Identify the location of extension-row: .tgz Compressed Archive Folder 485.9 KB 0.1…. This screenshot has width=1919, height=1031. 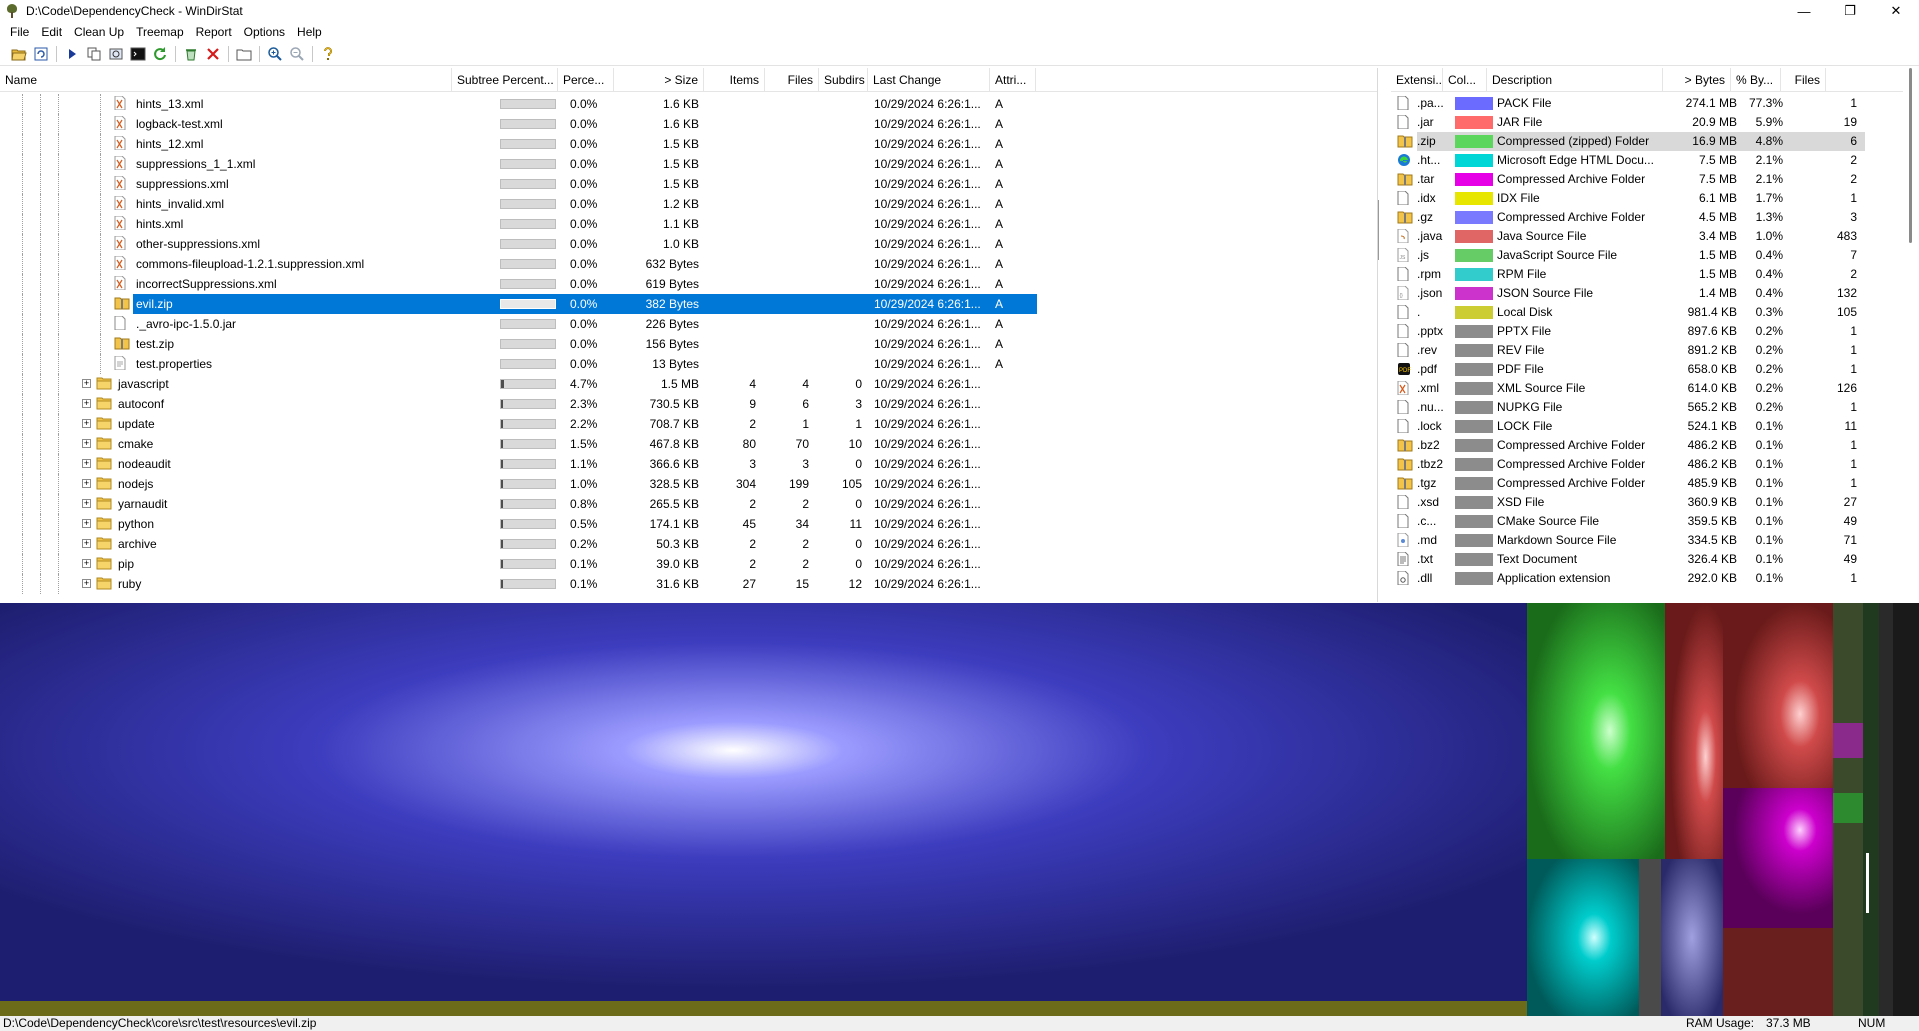
(1647, 483).